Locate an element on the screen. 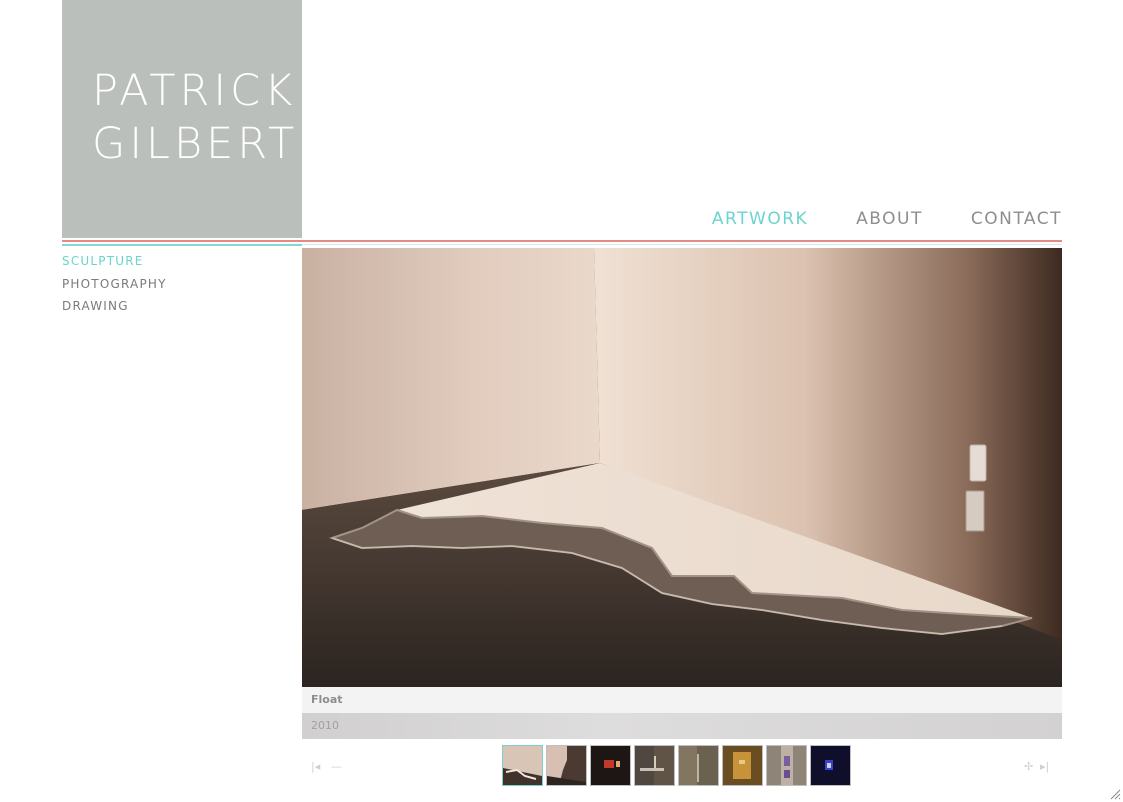 The image size is (1123, 802). category-sculpture: SCULPTURE is located at coordinates (114, 264).